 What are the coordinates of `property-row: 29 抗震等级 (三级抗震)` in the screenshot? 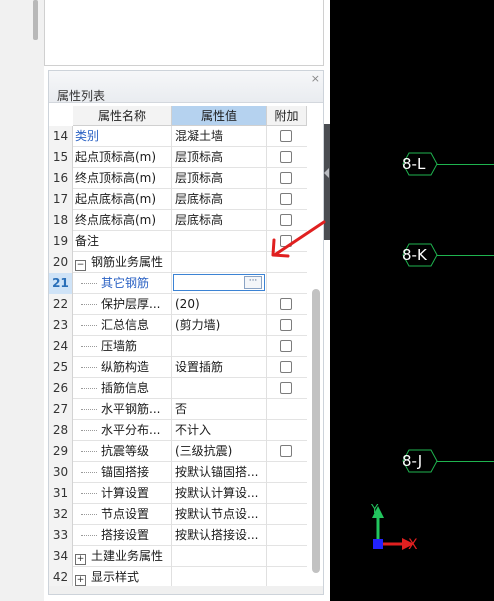 It's located at (178, 451).